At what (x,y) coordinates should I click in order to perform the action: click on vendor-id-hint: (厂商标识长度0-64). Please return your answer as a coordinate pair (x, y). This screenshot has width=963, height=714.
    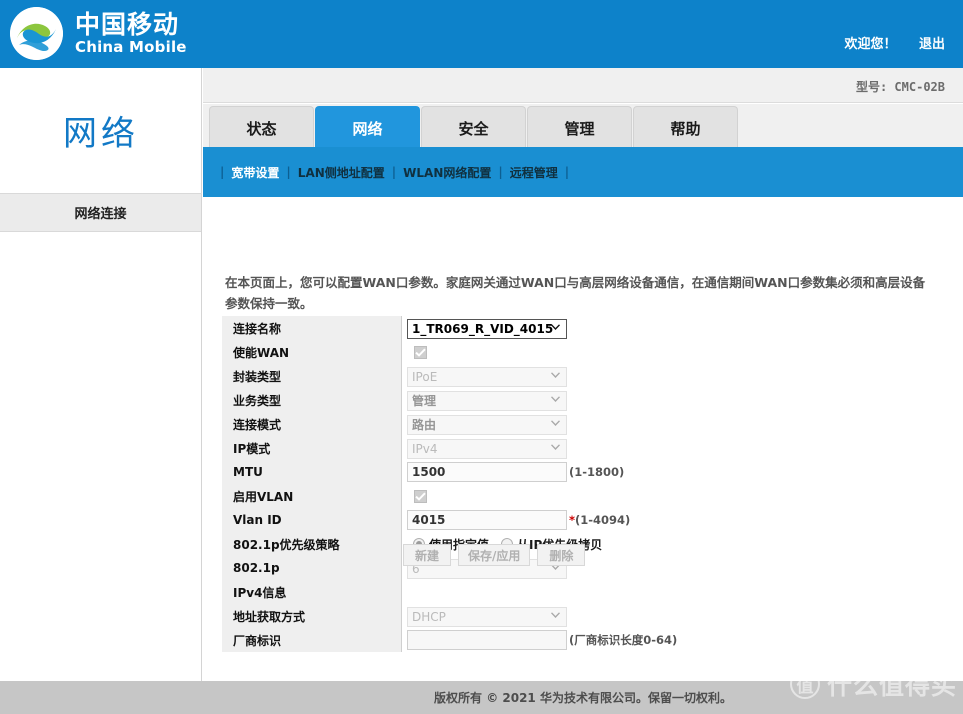
    Looking at the image, I should click on (623, 640).